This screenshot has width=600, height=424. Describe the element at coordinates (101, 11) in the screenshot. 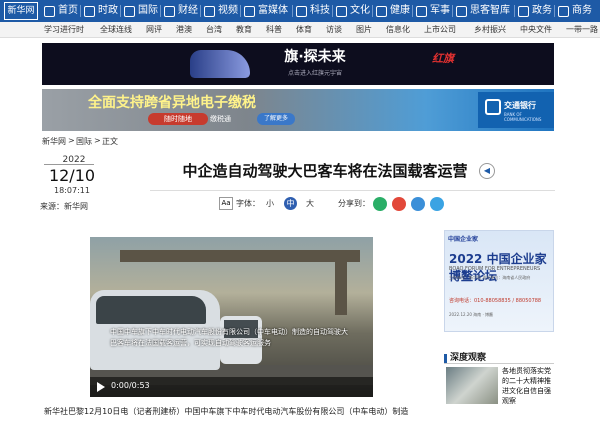

I see `nav-item-politics: 时政` at that location.